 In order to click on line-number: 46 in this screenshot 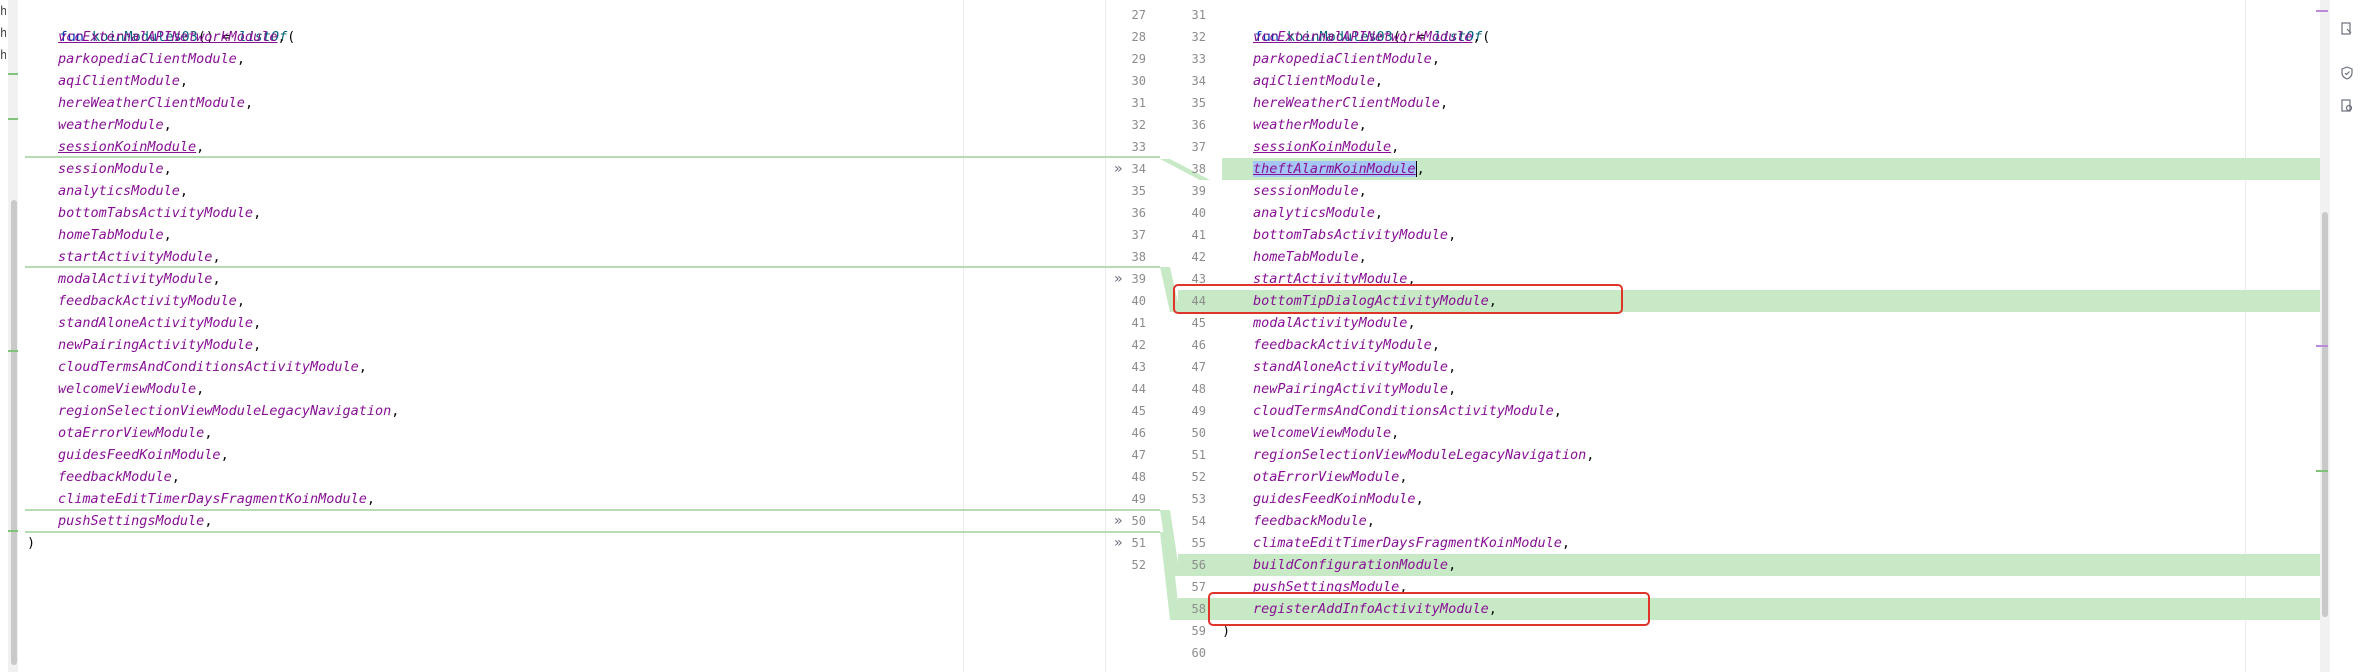, I will do `click(1138, 433)`.